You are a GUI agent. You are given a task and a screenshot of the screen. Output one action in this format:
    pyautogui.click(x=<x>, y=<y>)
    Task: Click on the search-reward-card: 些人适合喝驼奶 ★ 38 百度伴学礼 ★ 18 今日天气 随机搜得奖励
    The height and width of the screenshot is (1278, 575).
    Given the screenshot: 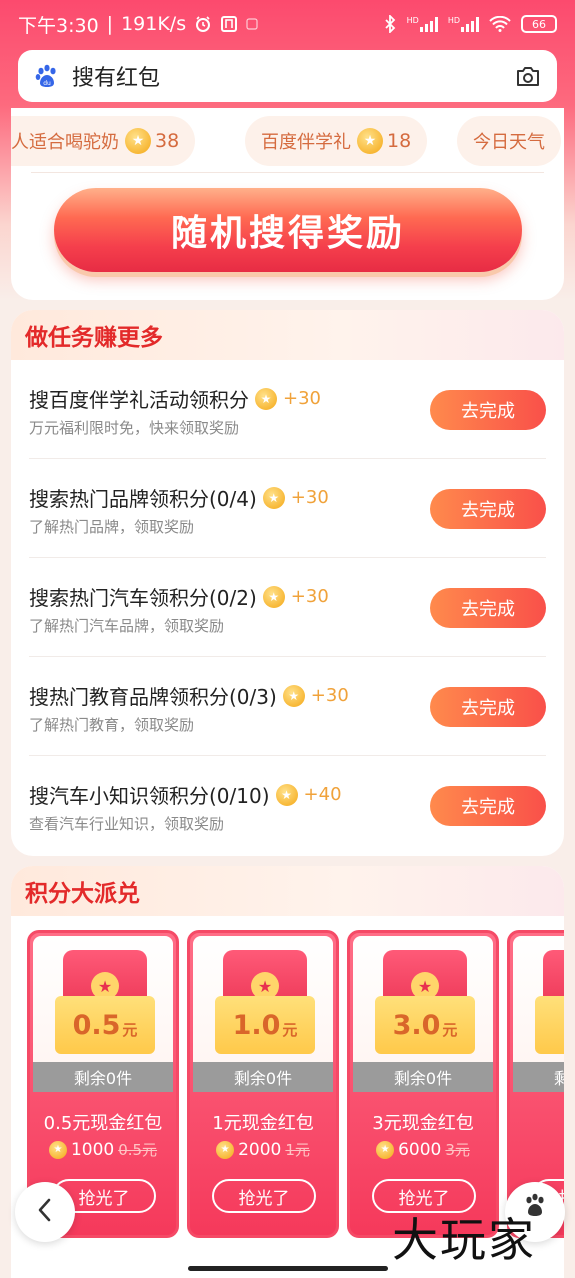 What is the action you would take?
    pyautogui.click(x=287, y=204)
    